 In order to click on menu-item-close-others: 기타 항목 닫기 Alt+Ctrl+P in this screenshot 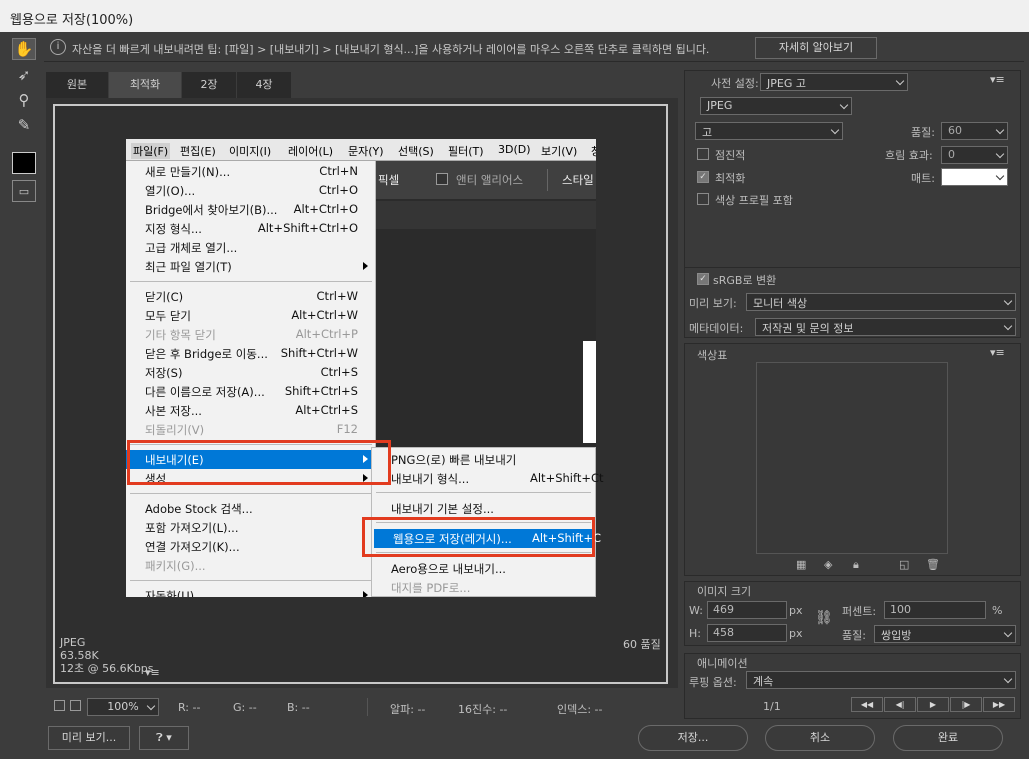, I will do `click(251, 334)`.